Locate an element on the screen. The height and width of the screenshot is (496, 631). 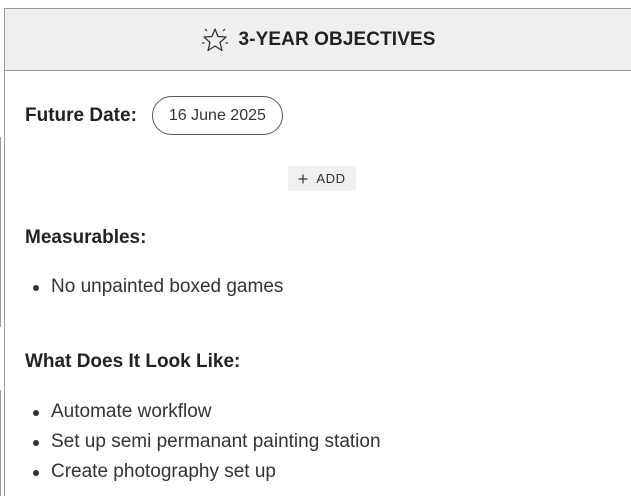
list-item: No unpainted boxed games is located at coordinates (155, 287).